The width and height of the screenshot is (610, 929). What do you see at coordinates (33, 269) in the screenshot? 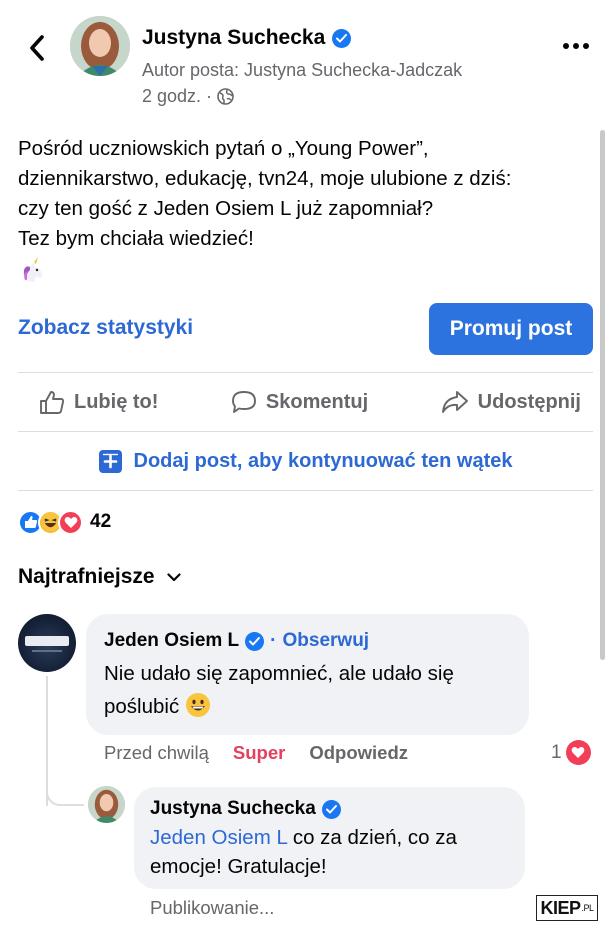
I see `unicorn-emoji` at bounding box center [33, 269].